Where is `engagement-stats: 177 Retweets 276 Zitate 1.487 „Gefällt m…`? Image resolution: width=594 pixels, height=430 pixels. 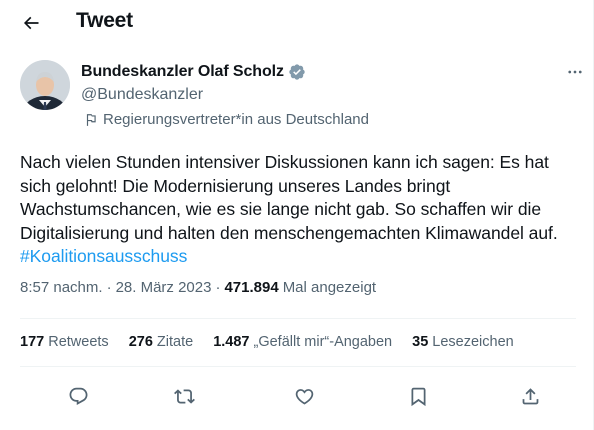 engagement-stats: 177 Retweets 276 Zitate 1.487 „Gefällt m… is located at coordinates (277, 342).